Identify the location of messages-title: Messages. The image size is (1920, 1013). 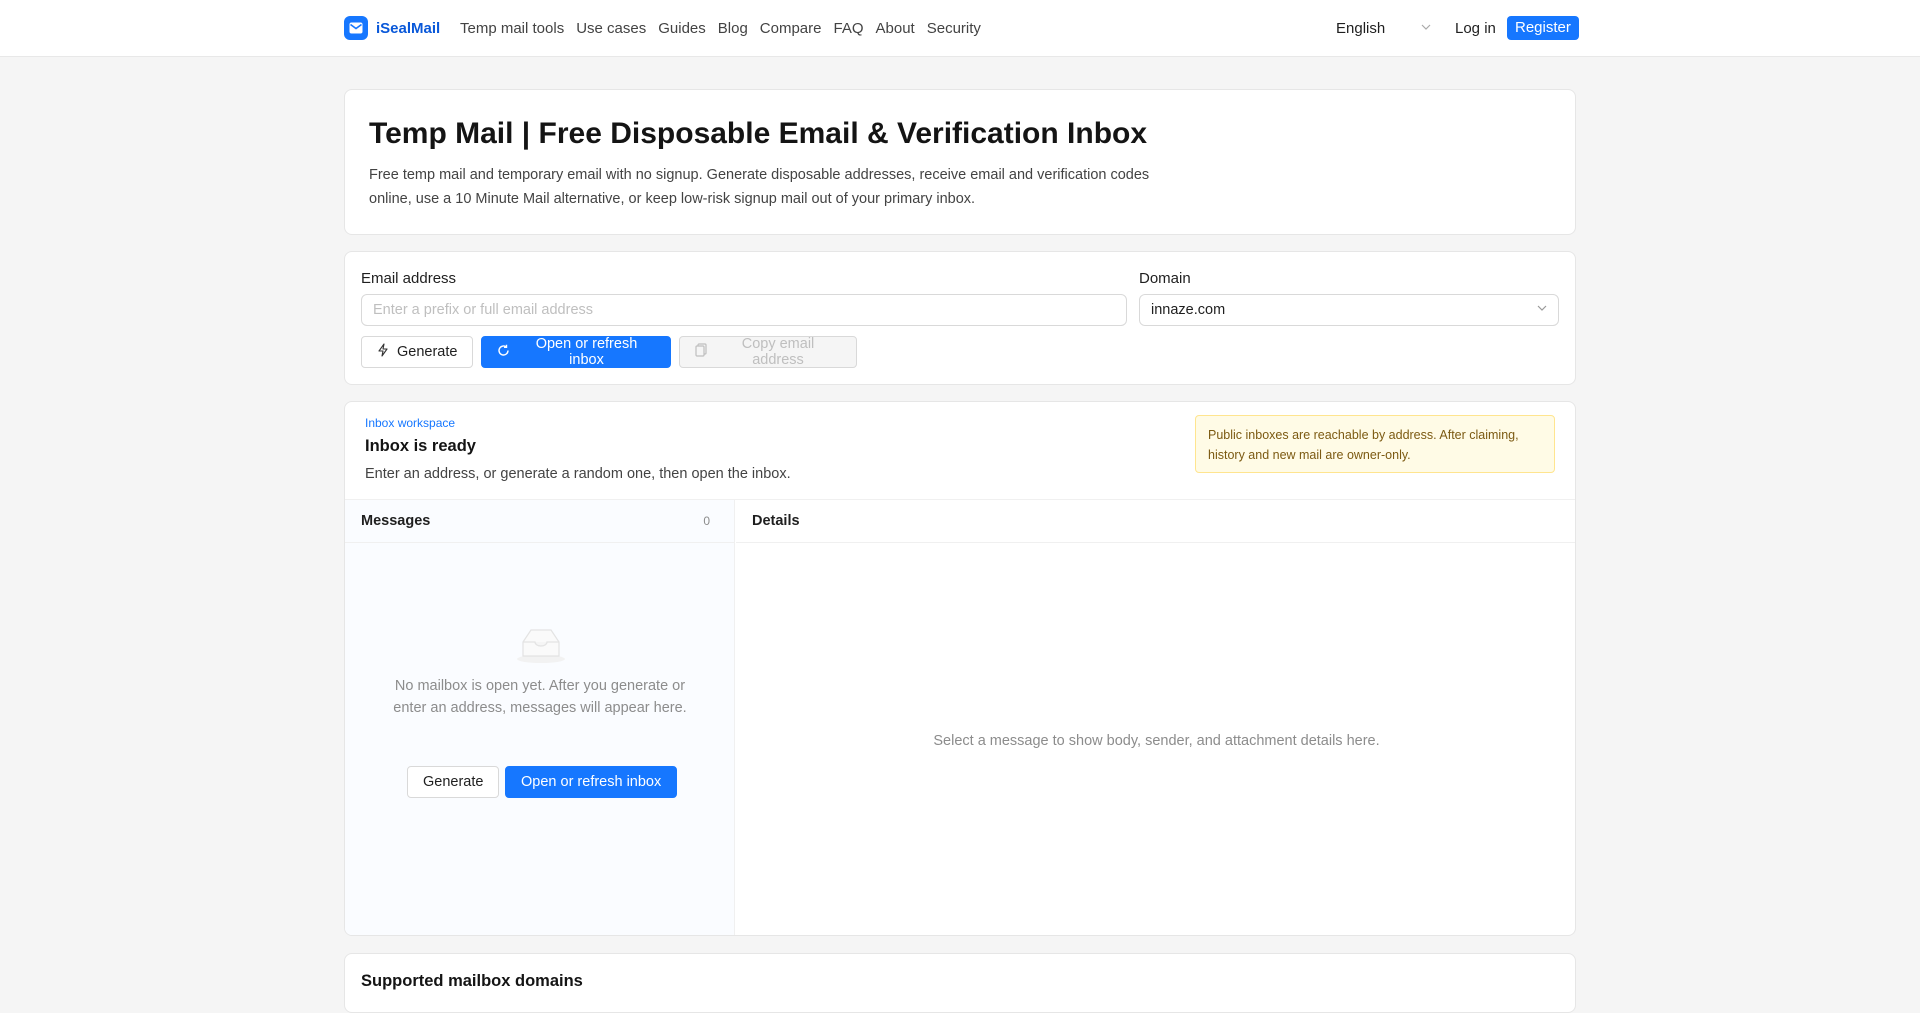
(396, 521).